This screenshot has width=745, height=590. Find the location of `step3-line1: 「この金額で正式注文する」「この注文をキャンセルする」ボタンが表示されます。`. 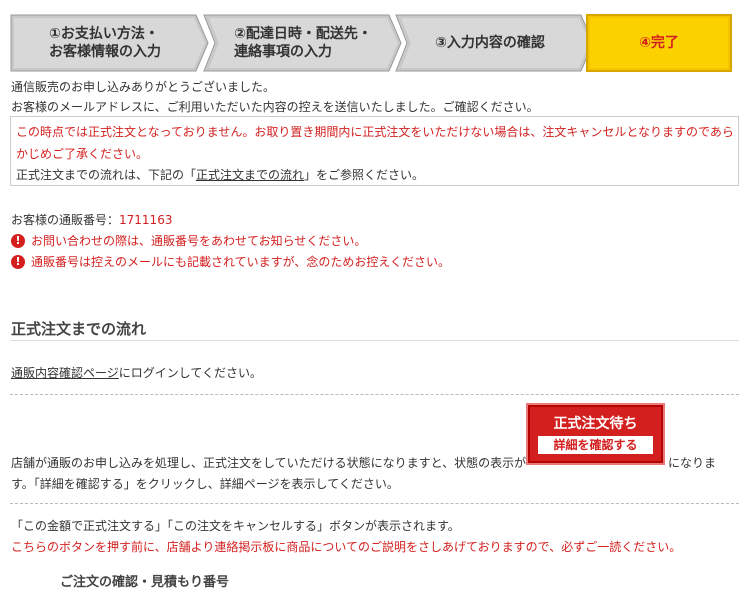

step3-line1: 「この金額で正式注文する」「この注文をキャンセルする」ボタンが表示されます。 is located at coordinates (235, 526).